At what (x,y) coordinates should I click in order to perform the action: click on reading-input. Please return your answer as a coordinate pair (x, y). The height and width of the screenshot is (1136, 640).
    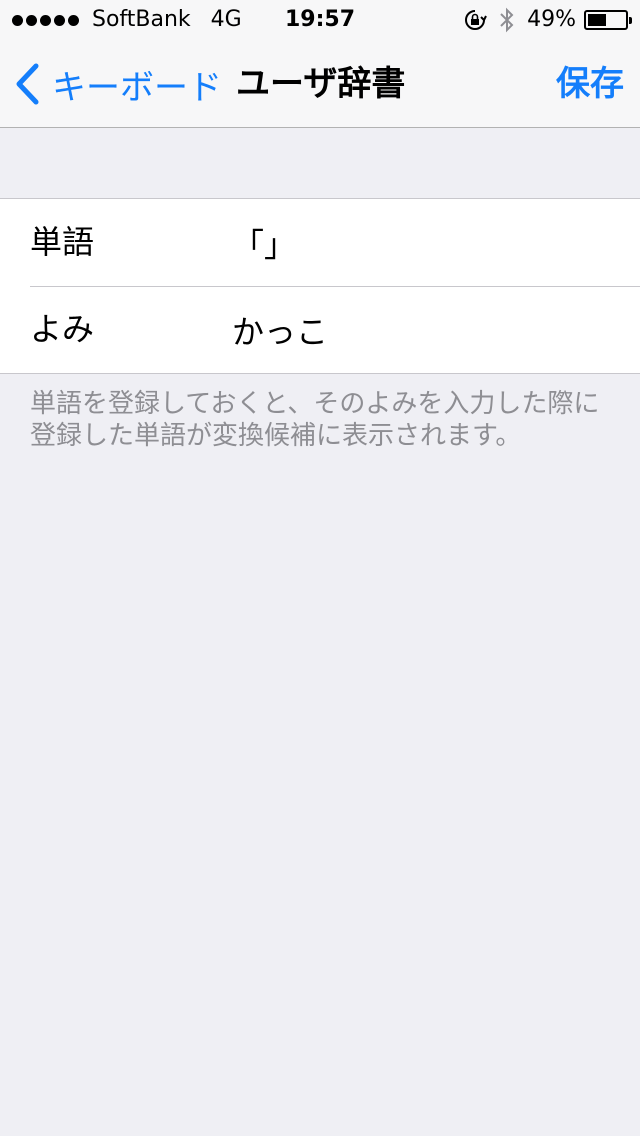
    Looking at the image, I should click on (427, 329).